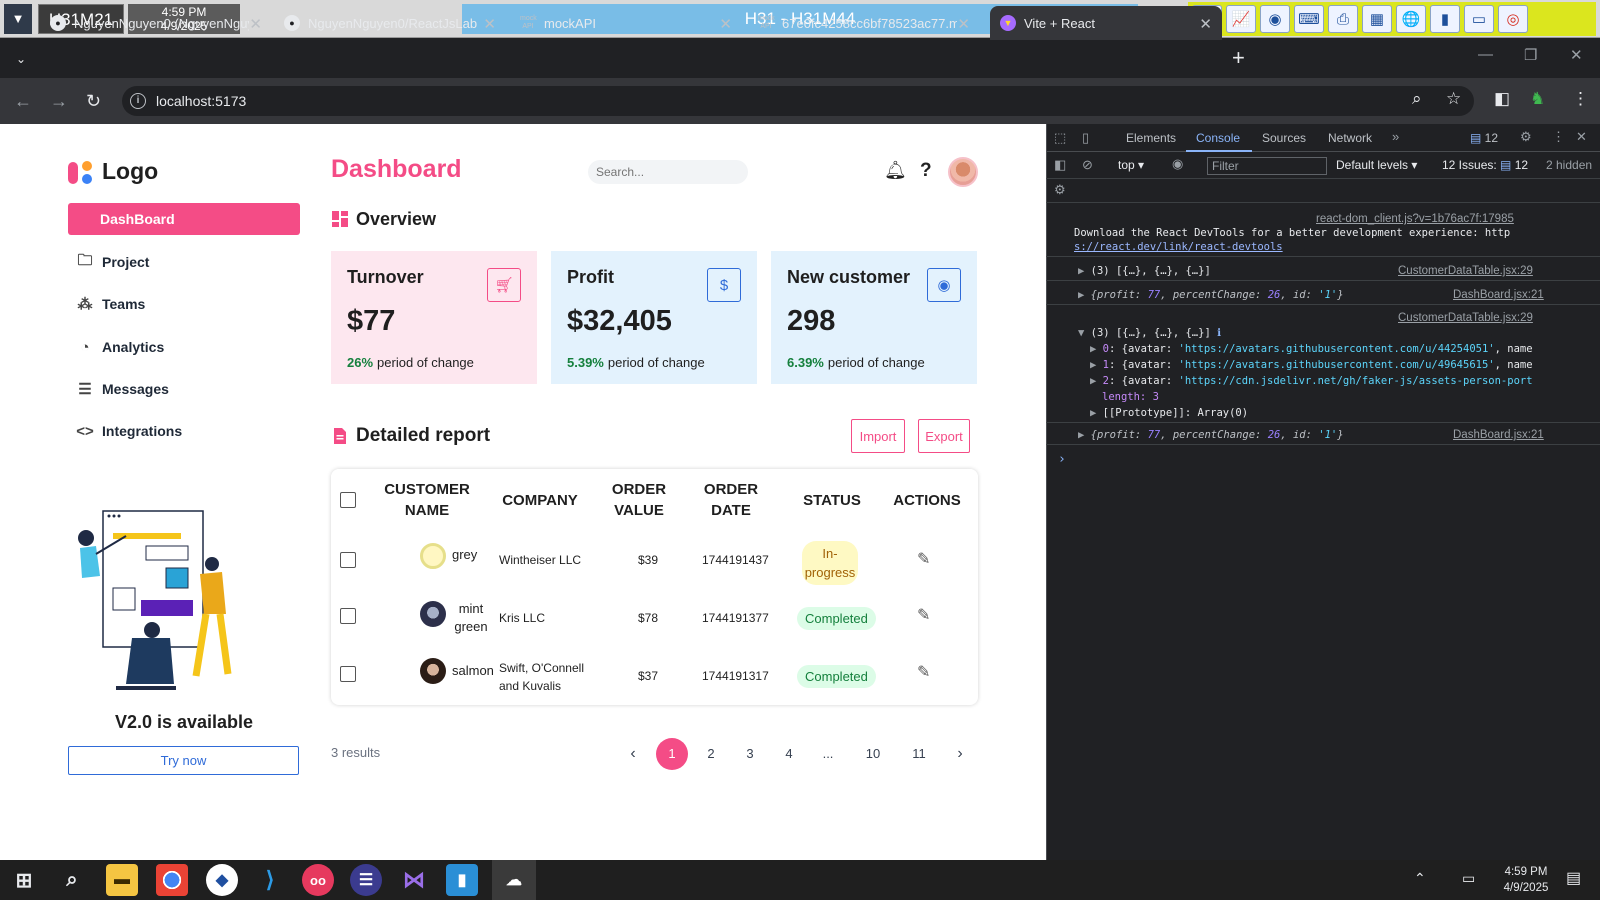  What do you see at coordinates (873, 754) in the screenshot?
I see `page-button: 10` at bounding box center [873, 754].